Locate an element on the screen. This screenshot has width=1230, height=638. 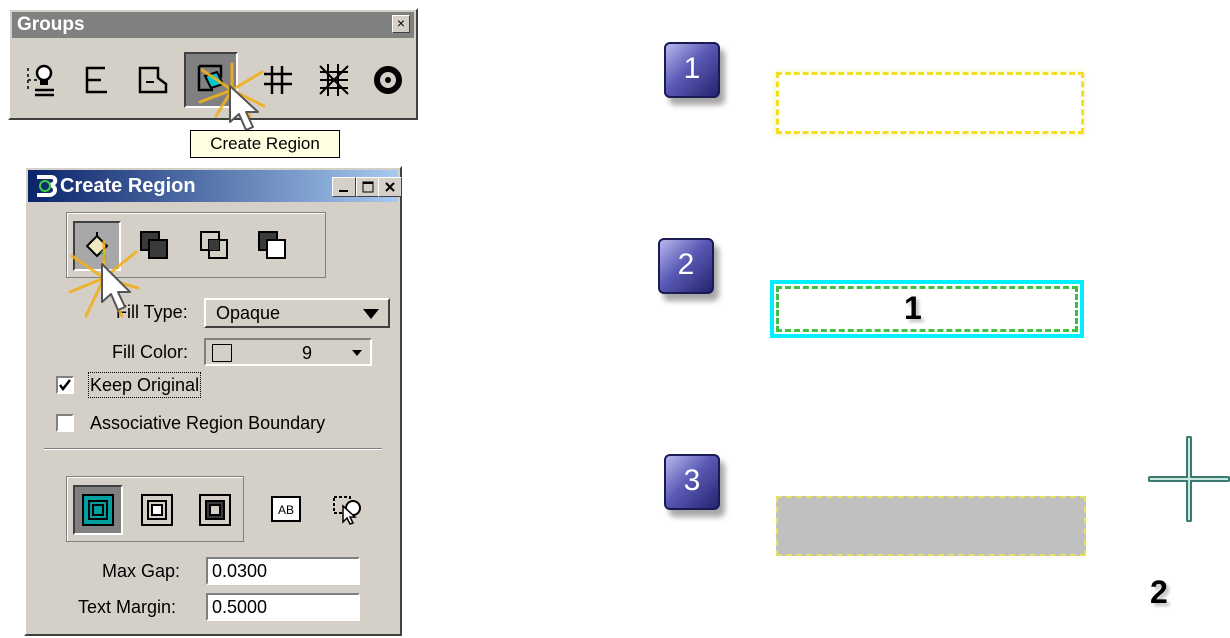
click-point-label-1: 1 is located at coordinates (913, 308).